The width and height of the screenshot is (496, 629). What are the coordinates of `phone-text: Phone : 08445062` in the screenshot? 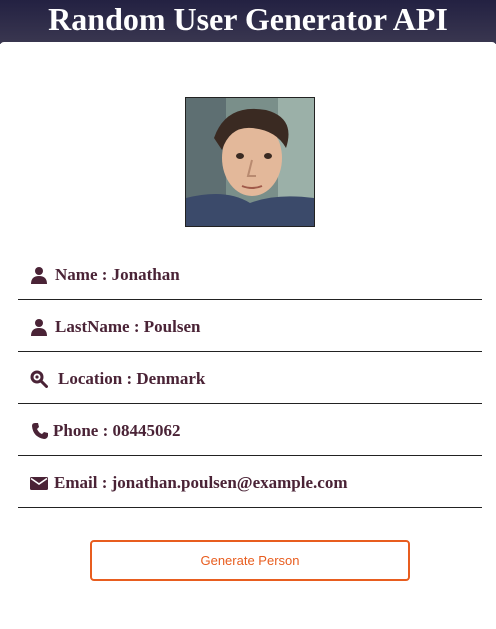 It's located at (117, 430).